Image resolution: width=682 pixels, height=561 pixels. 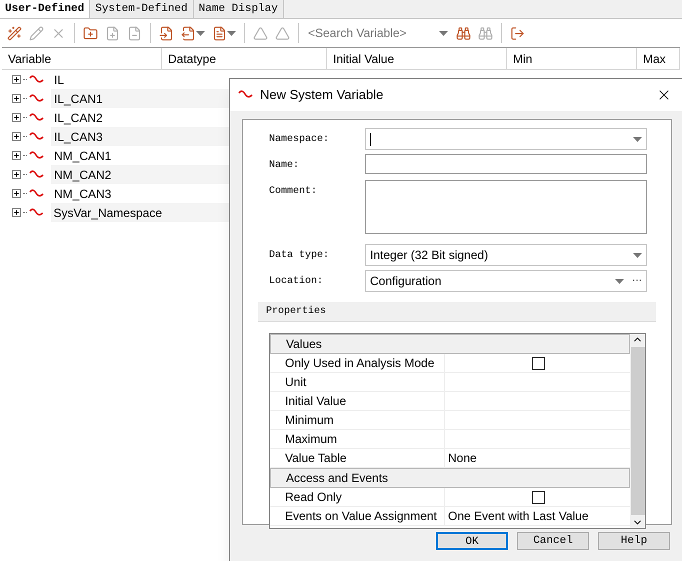 I want to click on property-value: One Event with Last Value, so click(x=518, y=516).